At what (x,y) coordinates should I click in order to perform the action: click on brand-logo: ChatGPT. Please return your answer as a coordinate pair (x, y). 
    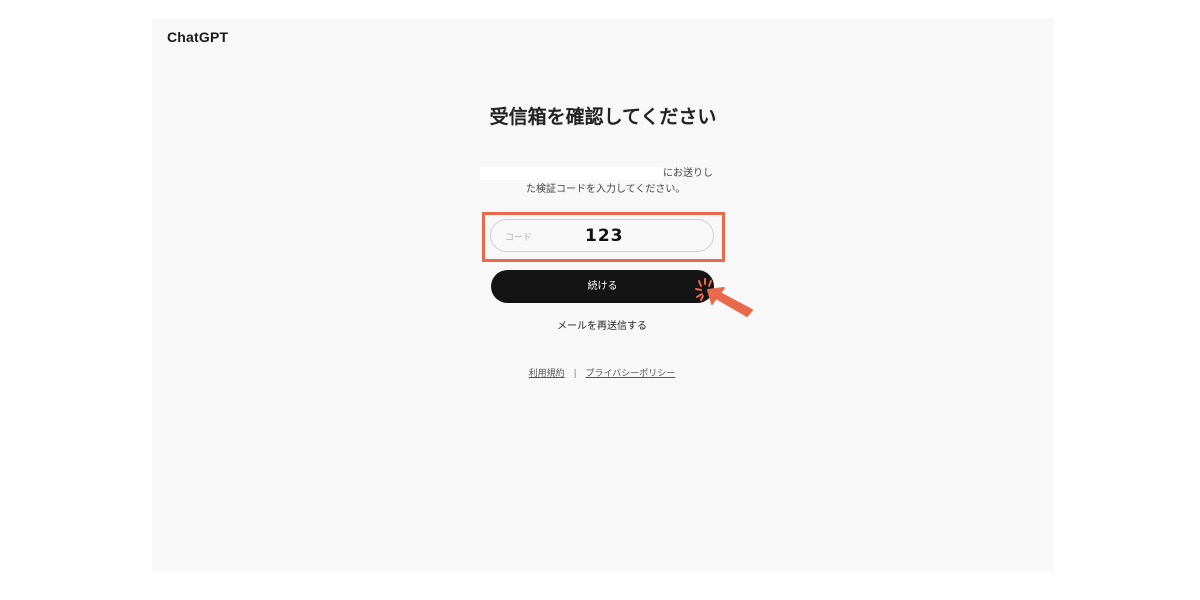
    Looking at the image, I should click on (198, 37).